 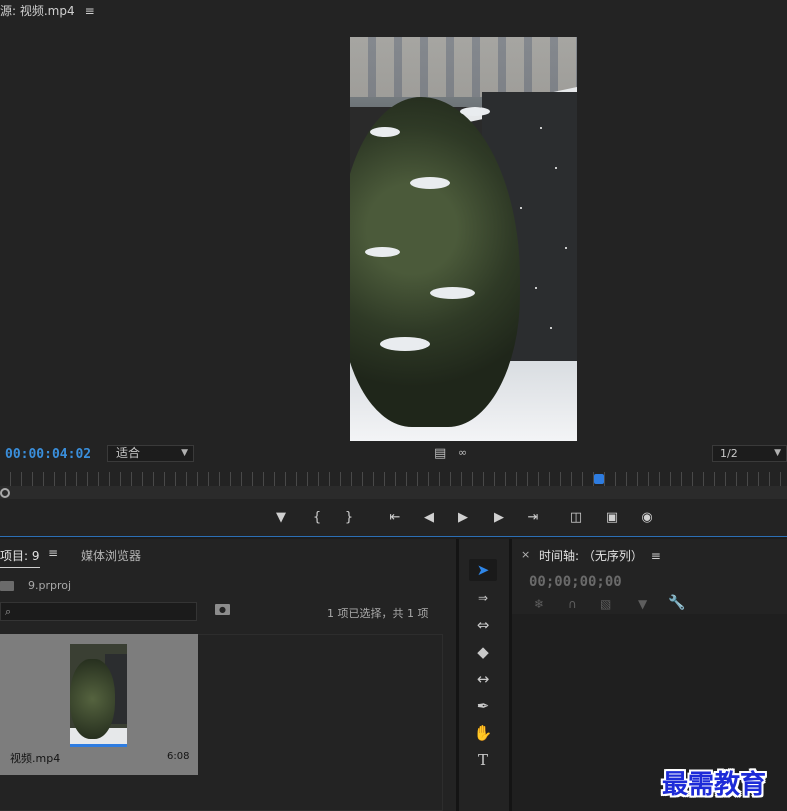 I want to click on video-preview, so click(x=463, y=239).